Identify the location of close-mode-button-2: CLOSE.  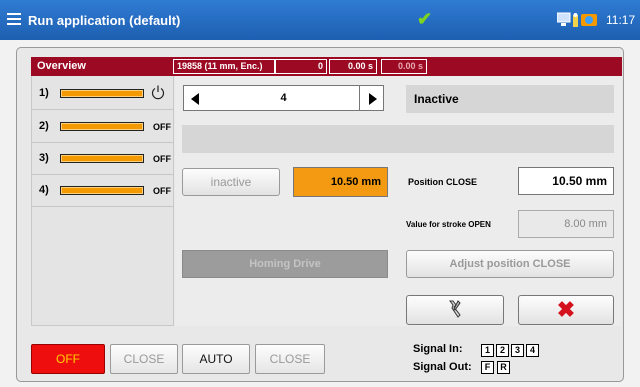
(290, 359).